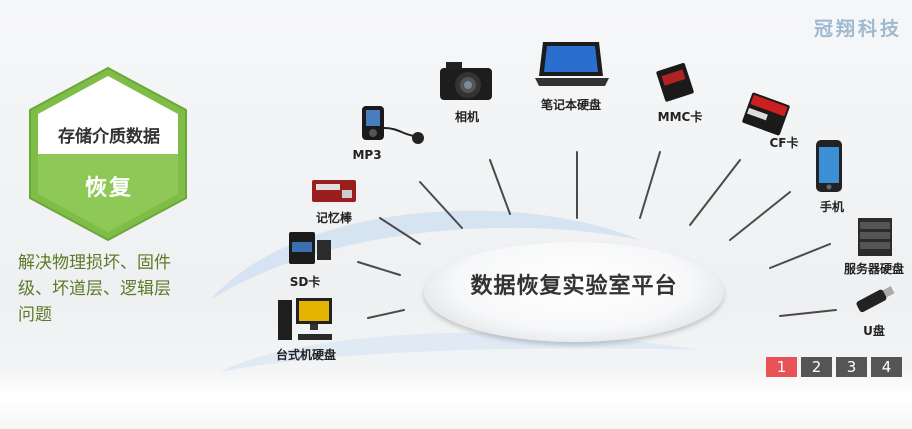  Describe the element at coordinates (466, 81) in the screenshot. I see `camera-icon` at that location.